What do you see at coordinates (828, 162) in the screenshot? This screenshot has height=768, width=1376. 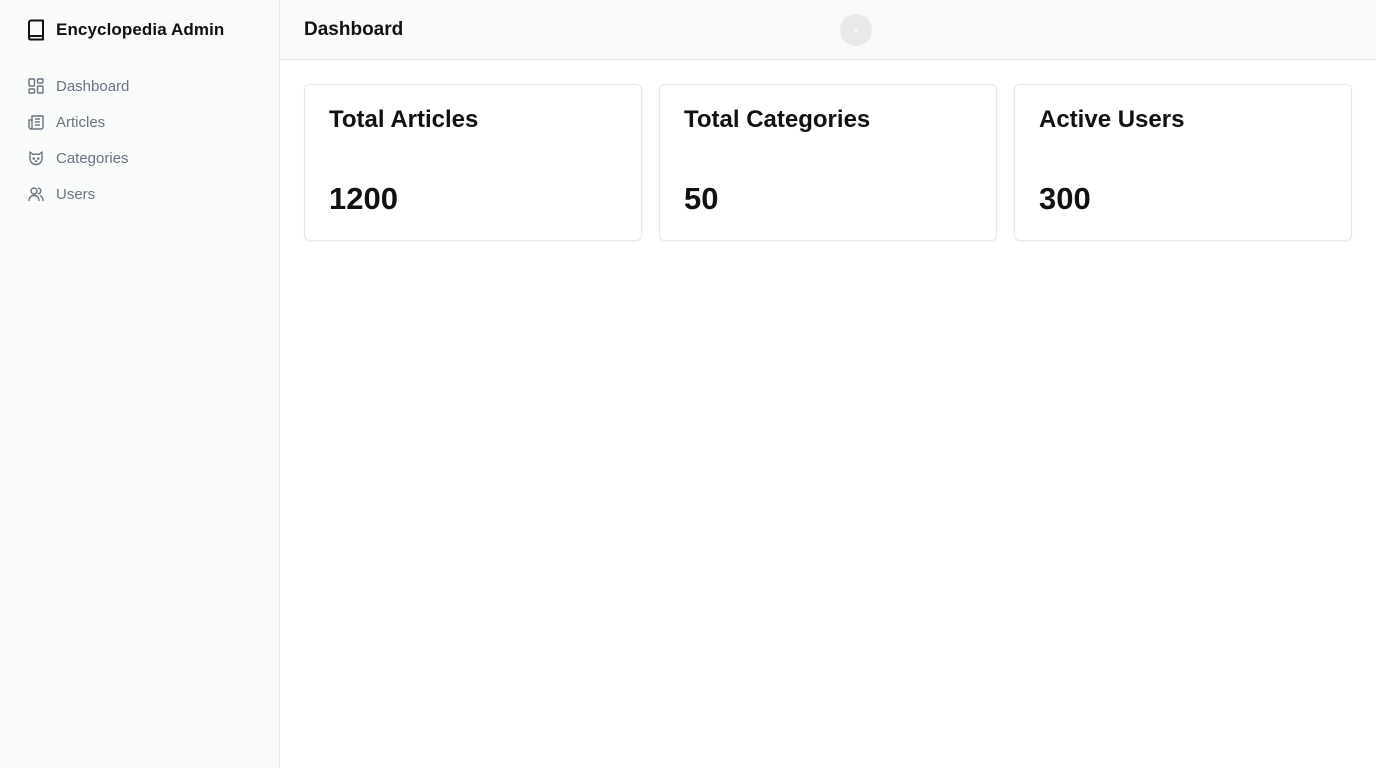 I see `stat-card-total-categories: Total Categories 50` at bounding box center [828, 162].